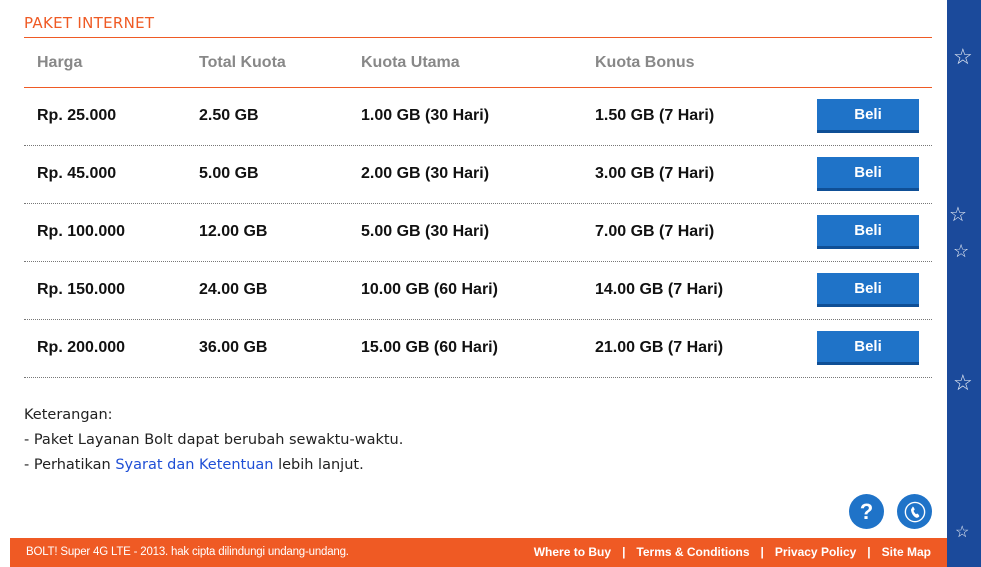 This screenshot has height=567, width=981. What do you see at coordinates (77, 115) in the screenshot?
I see `price-cell: Rp. 25.000` at bounding box center [77, 115].